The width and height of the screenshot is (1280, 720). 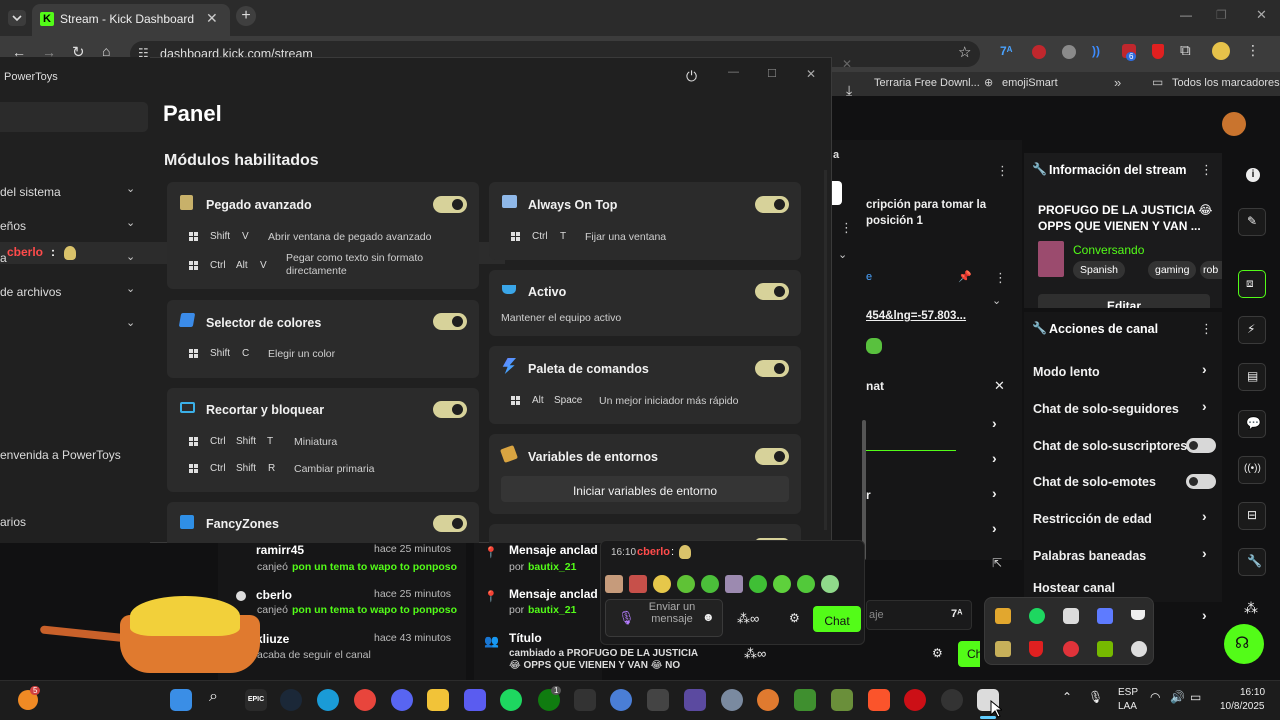 What do you see at coordinates (1177, 697) in the screenshot?
I see `volume-icon: 🔊` at bounding box center [1177, 697].